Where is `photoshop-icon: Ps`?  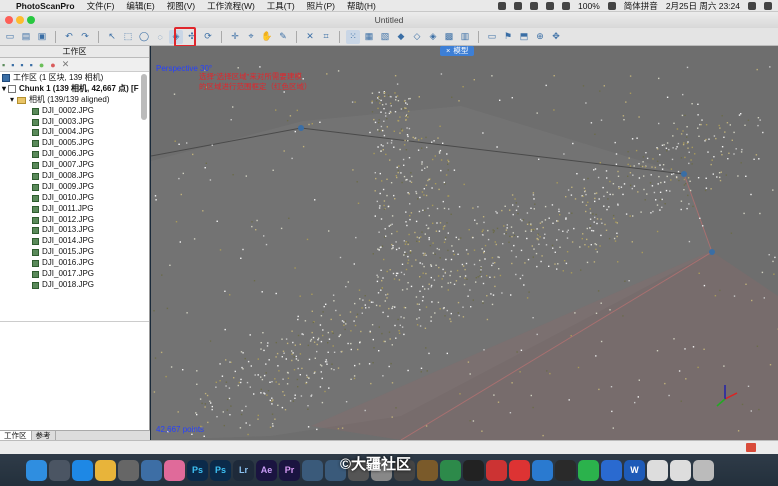
photoshop-icon: Ps is located at coordinates (197, 470).